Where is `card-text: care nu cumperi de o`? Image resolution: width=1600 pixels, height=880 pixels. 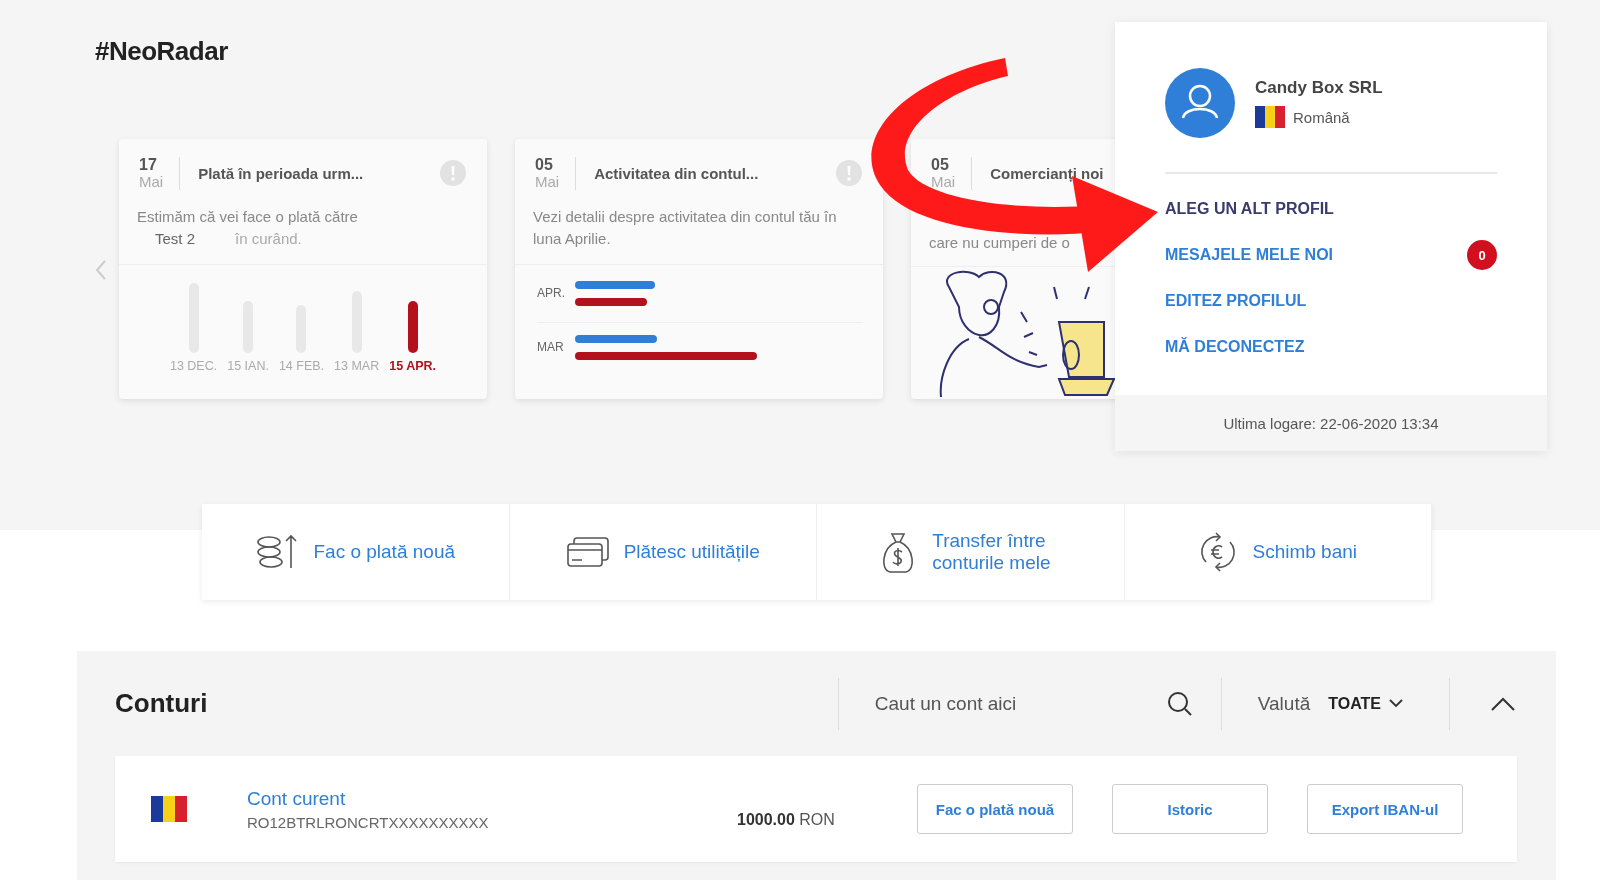
card-text: care nu cumperi de o is located at coordinates (999, 242).